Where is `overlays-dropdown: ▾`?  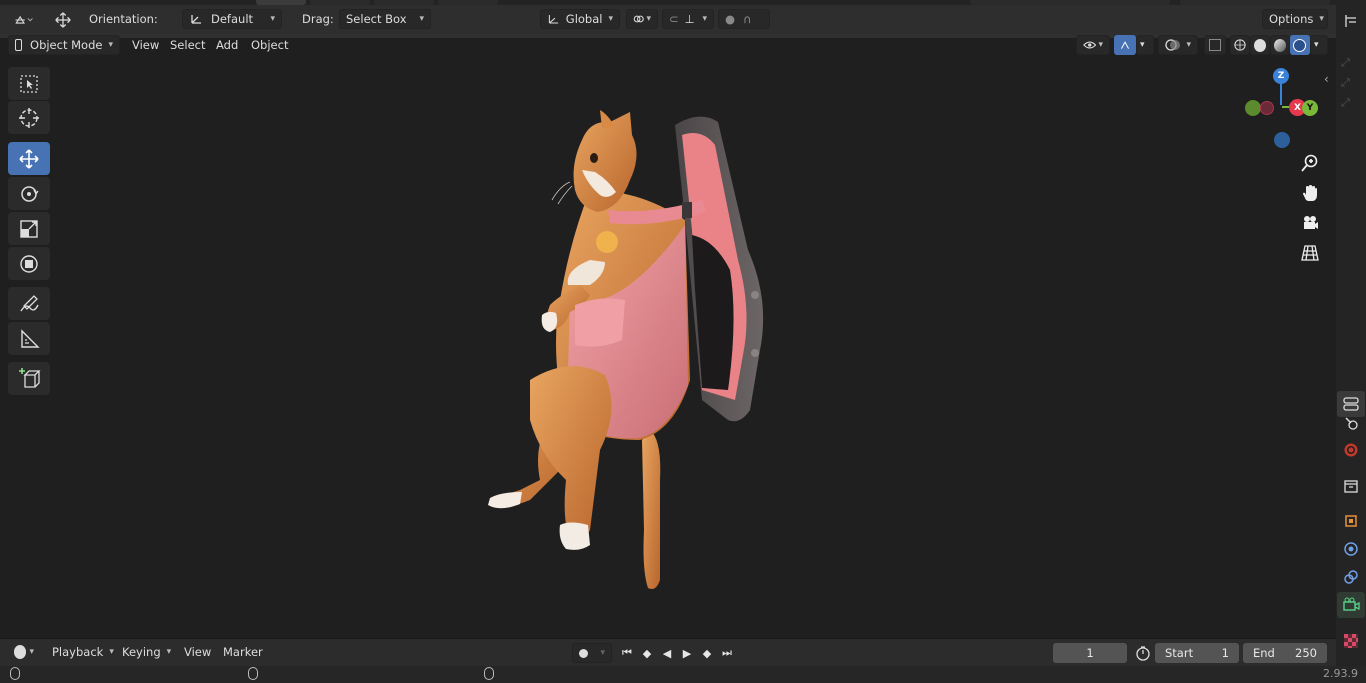
overlays-dropdown: ▾ is located at coordinates (1178, 45).